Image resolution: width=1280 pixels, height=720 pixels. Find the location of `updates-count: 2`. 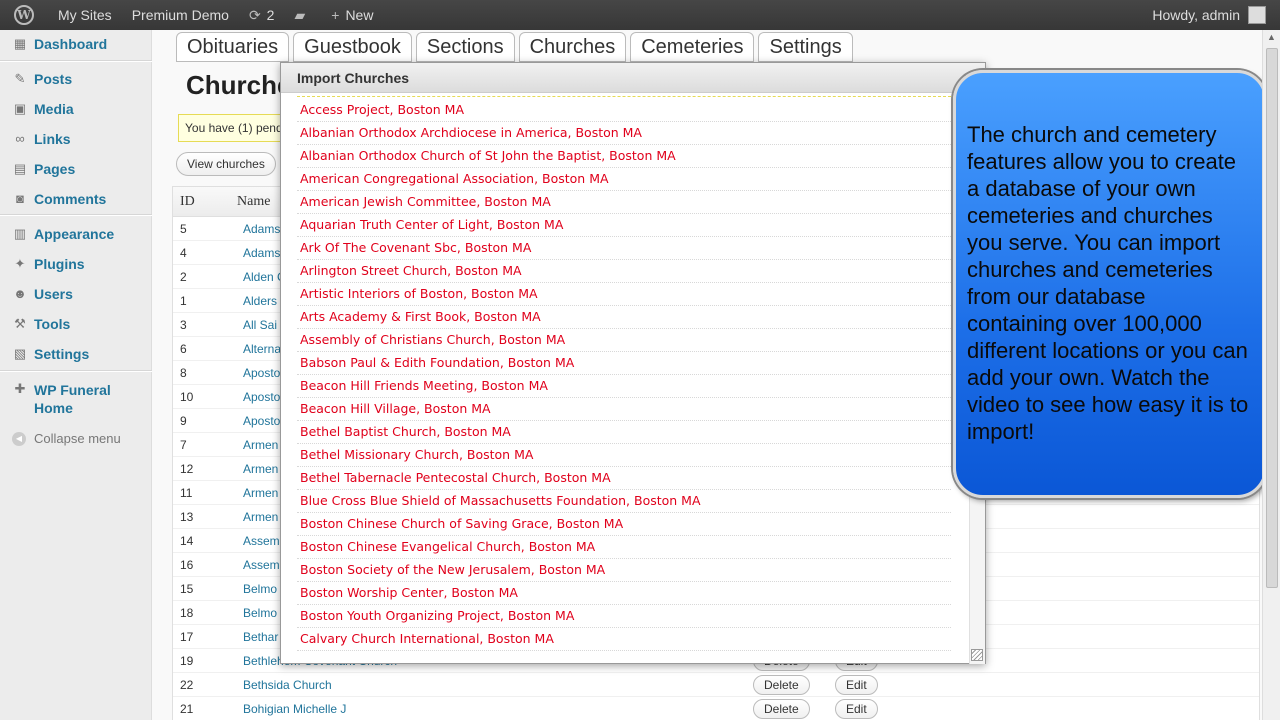

updates-count: 2 is located at coordinates (270, 15).